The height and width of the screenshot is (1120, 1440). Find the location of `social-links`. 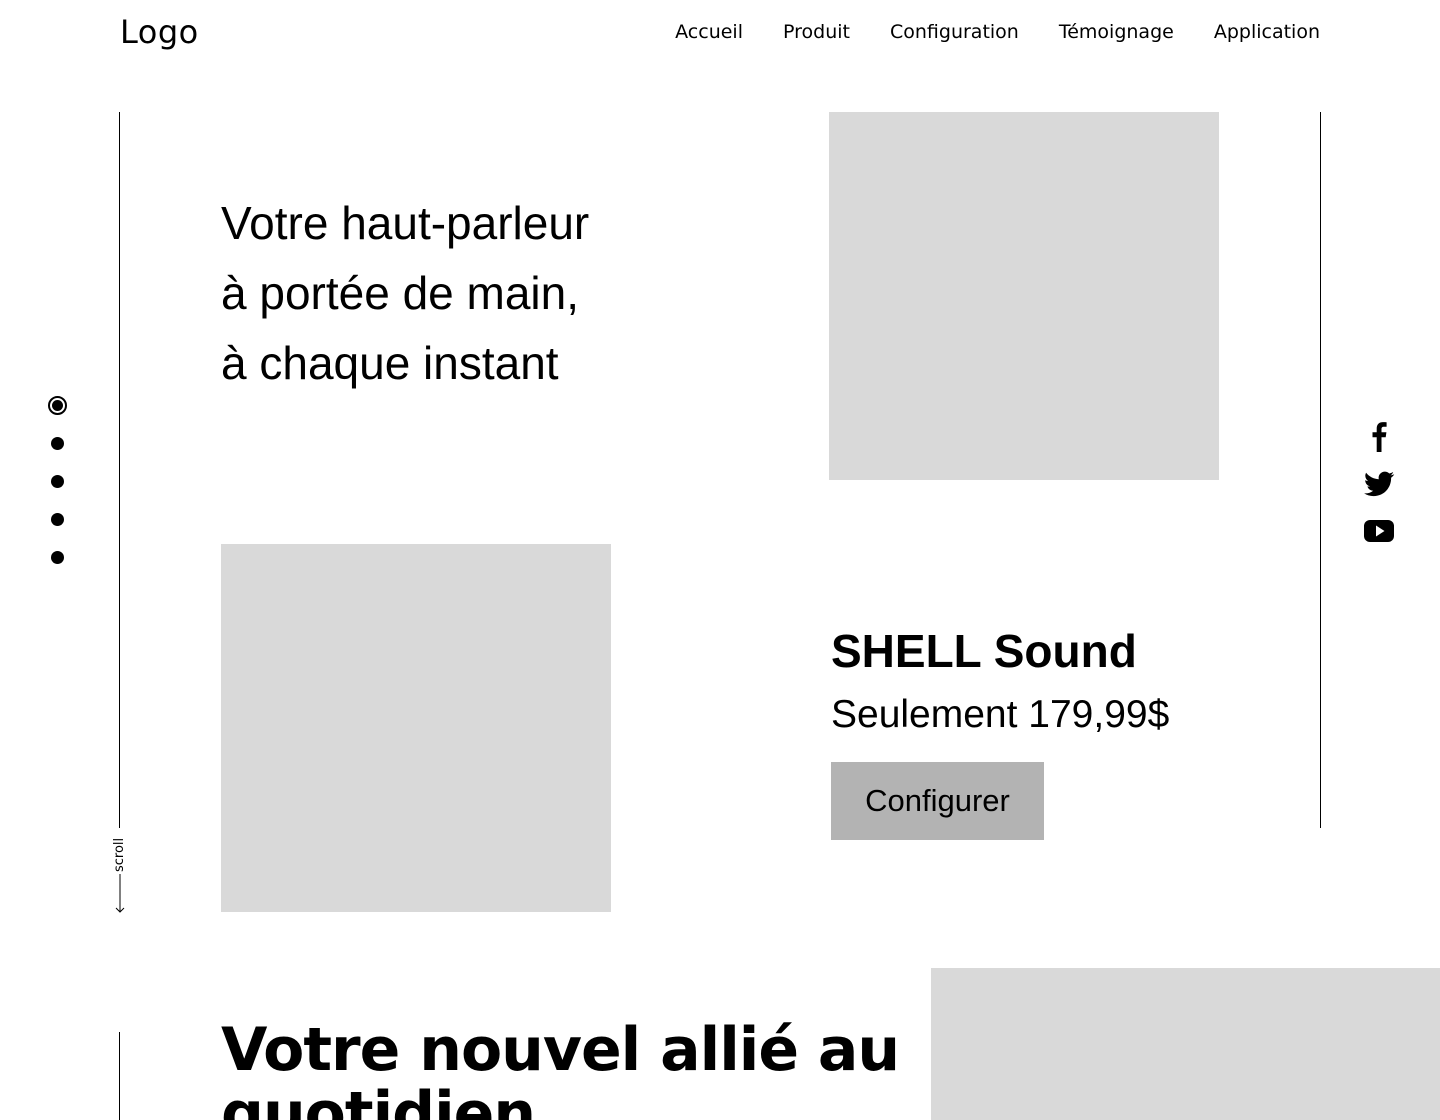

social-links is located at coordinates (1380, 490).